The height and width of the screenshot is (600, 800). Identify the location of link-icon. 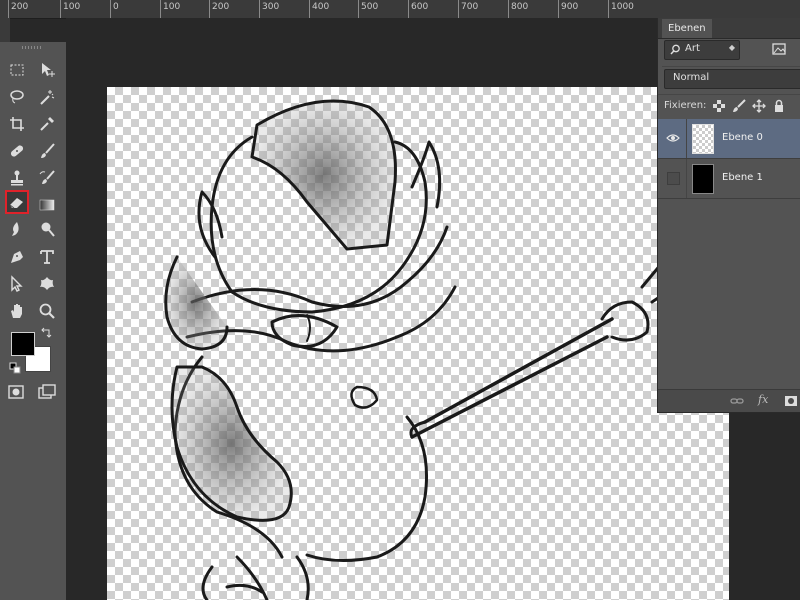
(737, 401).